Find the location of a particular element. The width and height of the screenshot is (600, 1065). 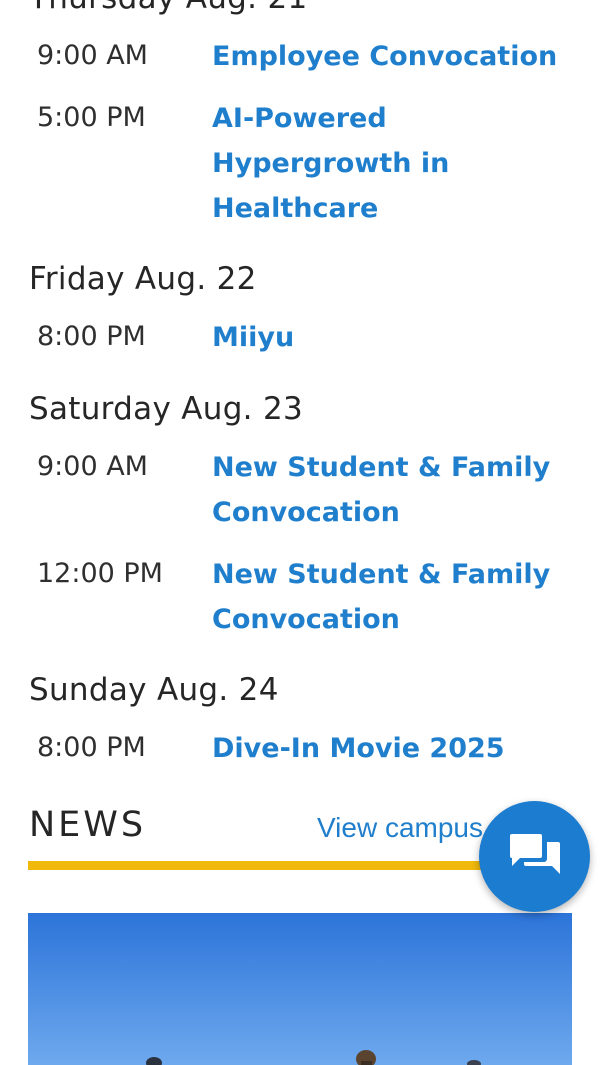

event-link-ai-hypergrowth: AI-Powered Hypergrowth in Healthcare is located at coordinates (342, 163).